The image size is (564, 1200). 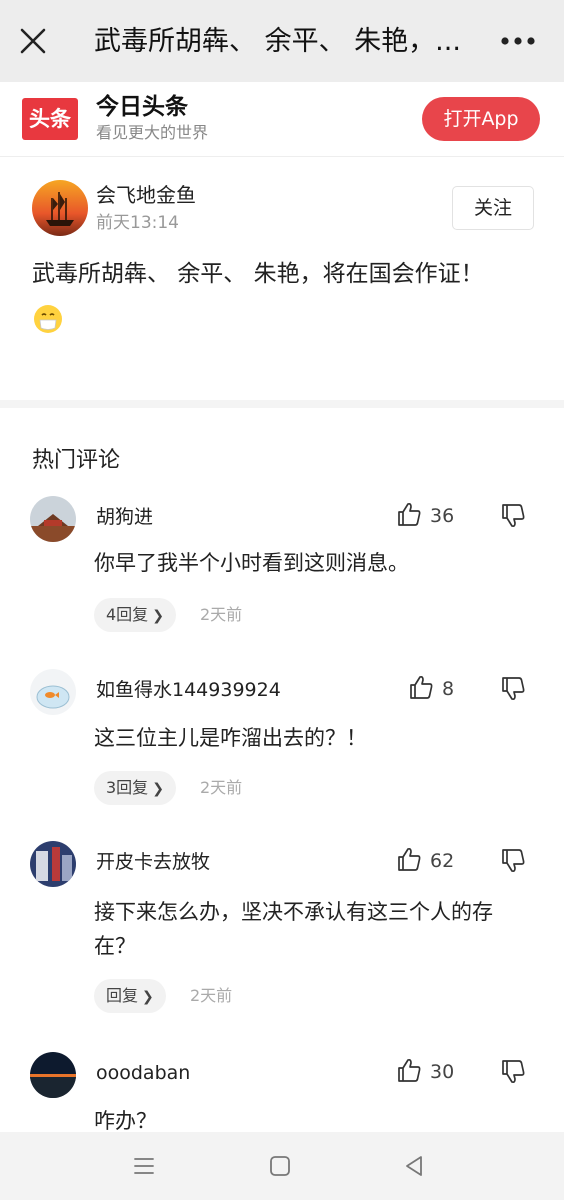 I want to click on like-button: 36, so click(x=446, y=516).